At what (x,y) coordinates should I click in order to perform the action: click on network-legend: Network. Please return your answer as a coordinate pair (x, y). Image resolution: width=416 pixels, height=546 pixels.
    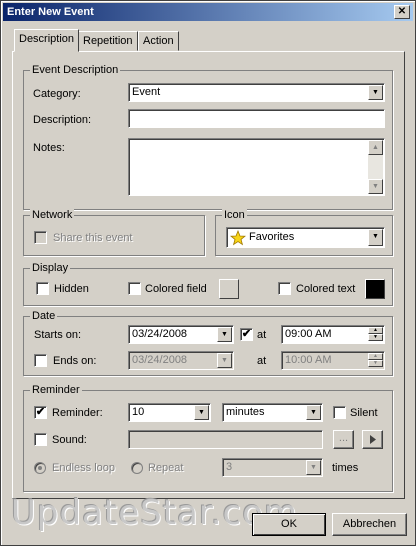
    Looking at the image, I should click on (52, 215).